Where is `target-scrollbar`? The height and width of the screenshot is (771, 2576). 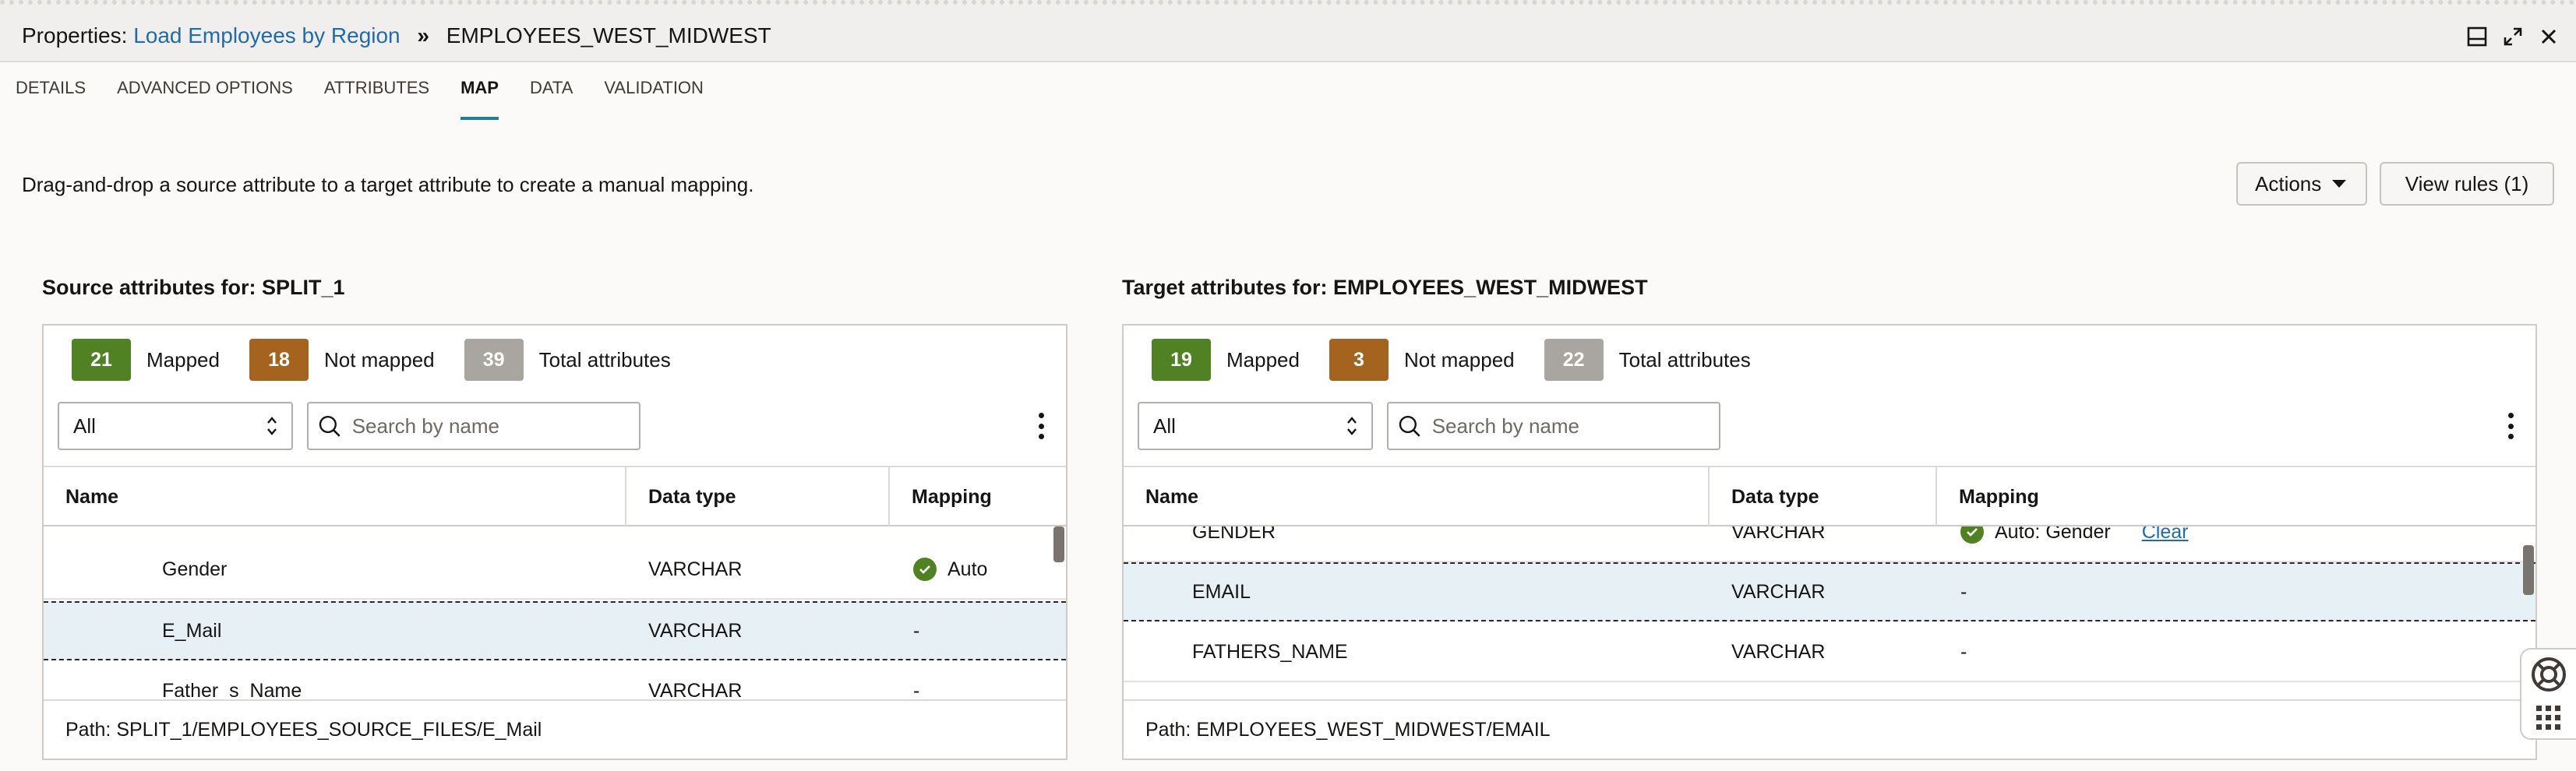
target-scrollbar is located at coordinates (2528, 570).